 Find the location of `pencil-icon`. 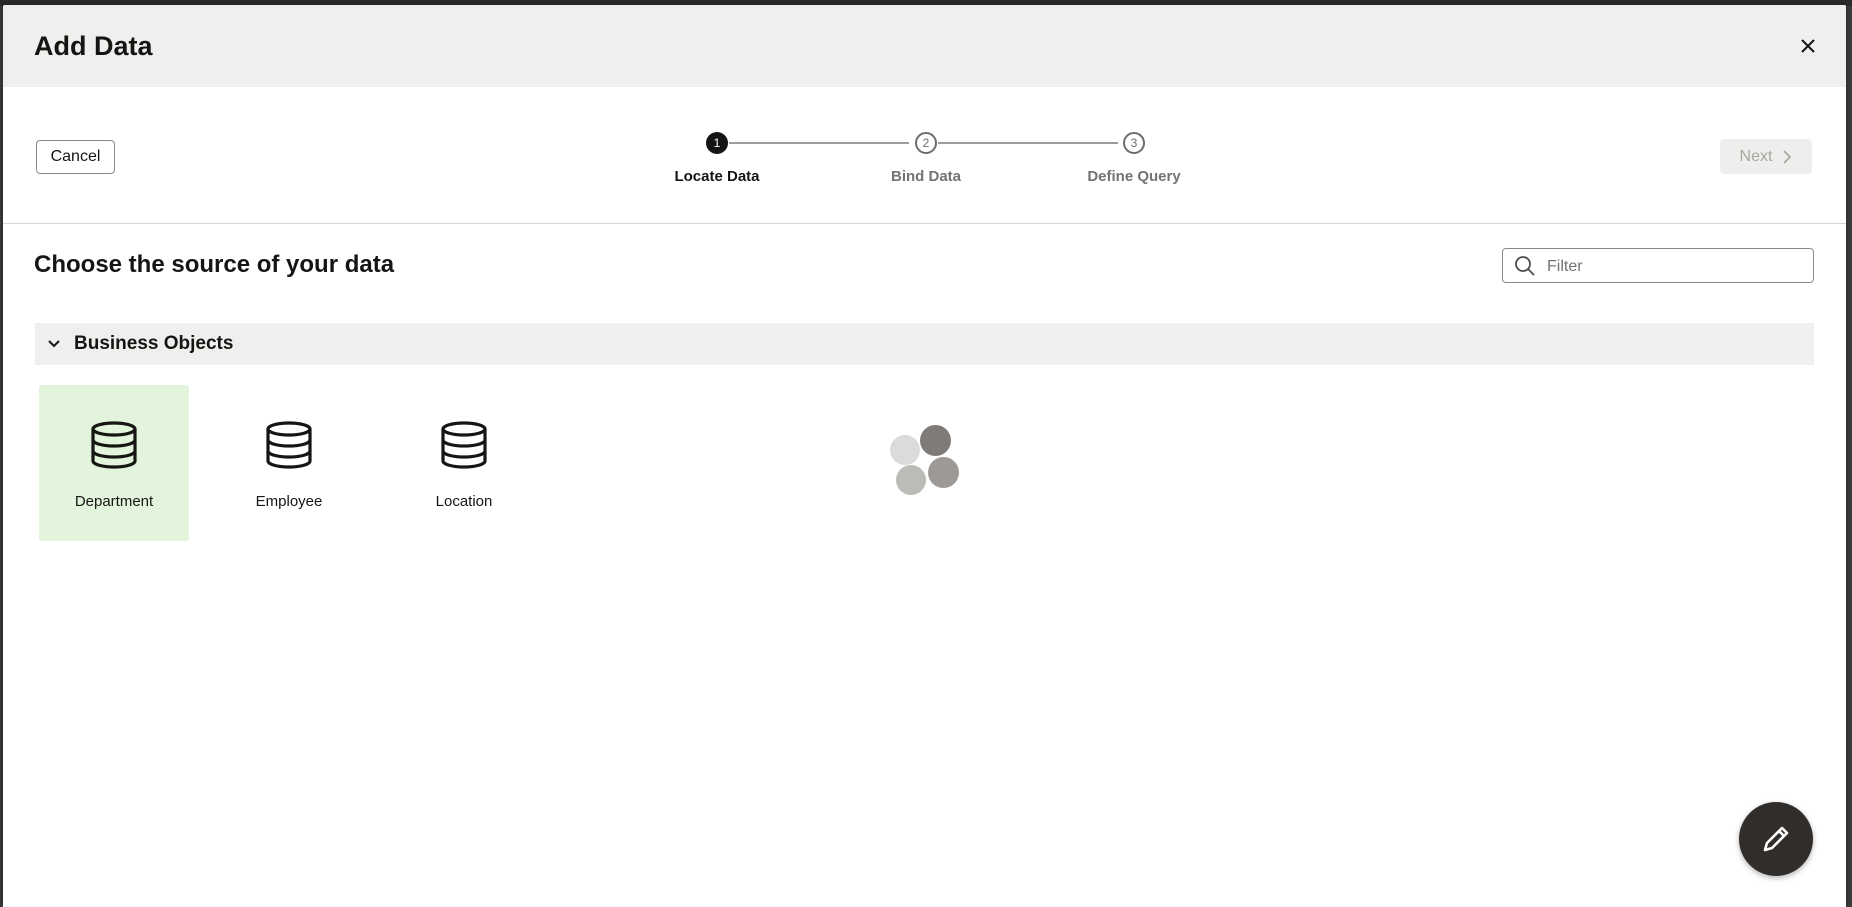

pencil-icon is located at coordinates (1776, 839).